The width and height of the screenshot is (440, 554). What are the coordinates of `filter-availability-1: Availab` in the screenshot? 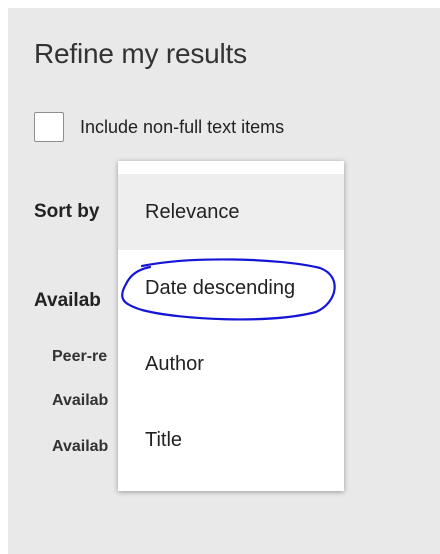 It's located at (80, 401).